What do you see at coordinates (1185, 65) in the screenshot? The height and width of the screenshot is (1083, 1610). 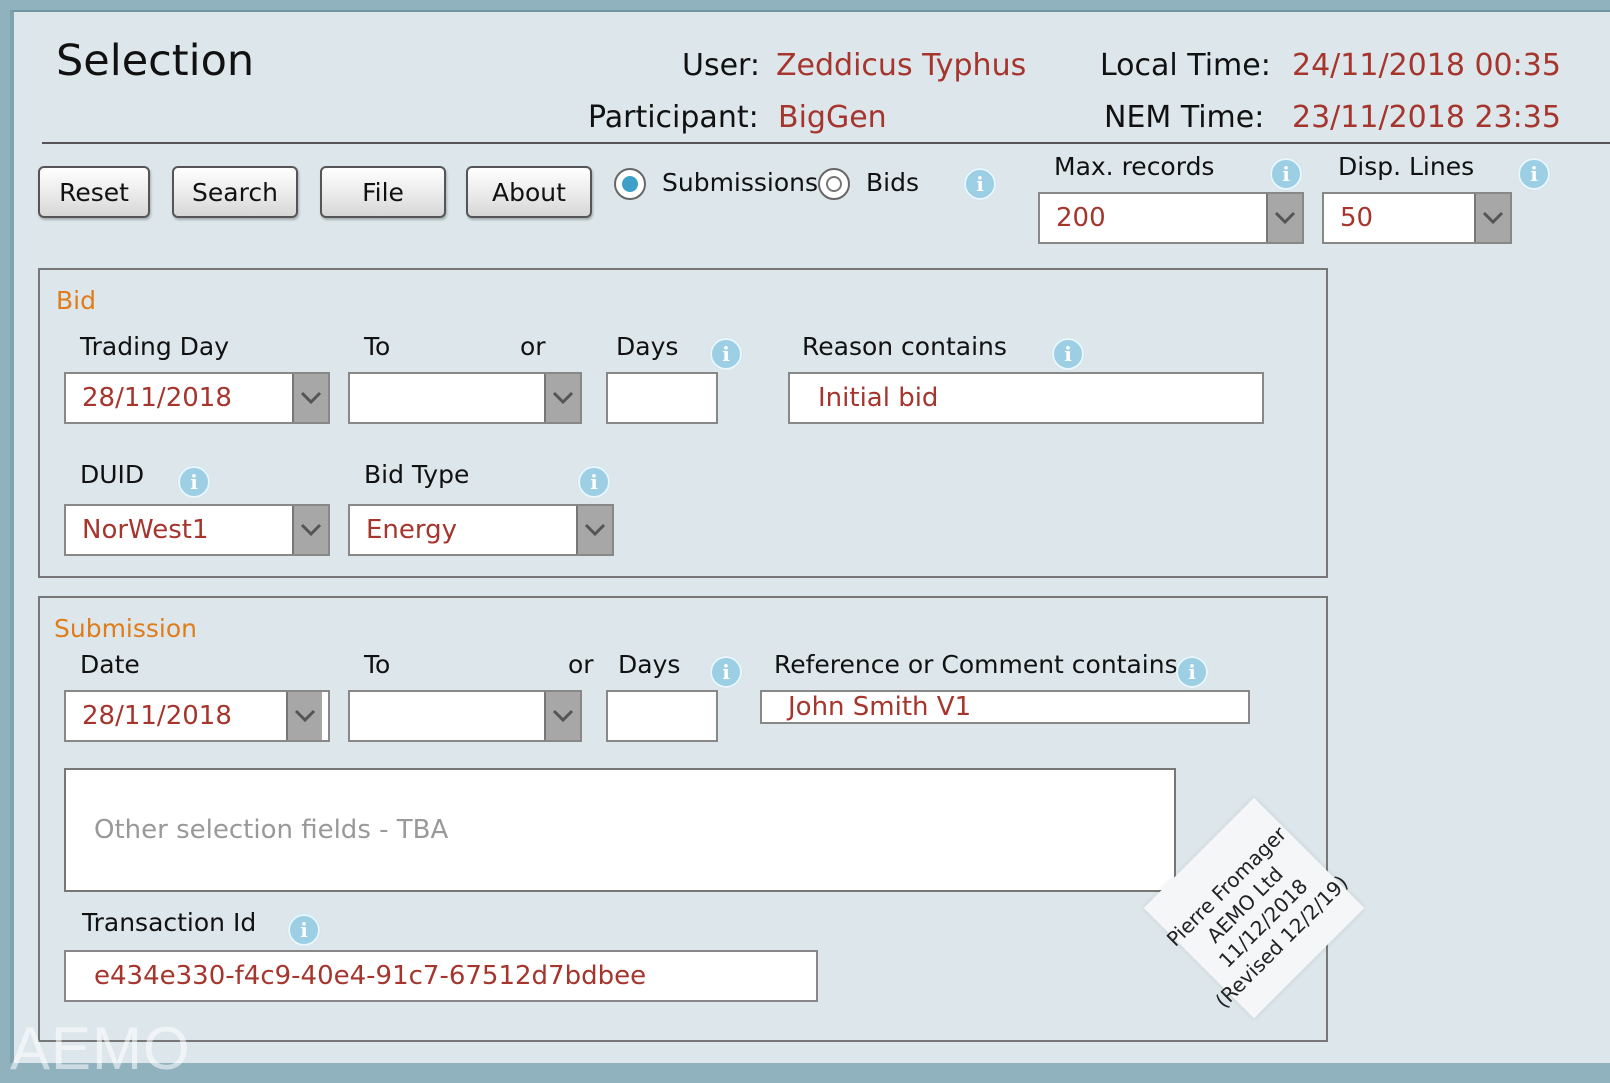 I see `local-time-label: Local Time:` at bounding box center [1185, 65].